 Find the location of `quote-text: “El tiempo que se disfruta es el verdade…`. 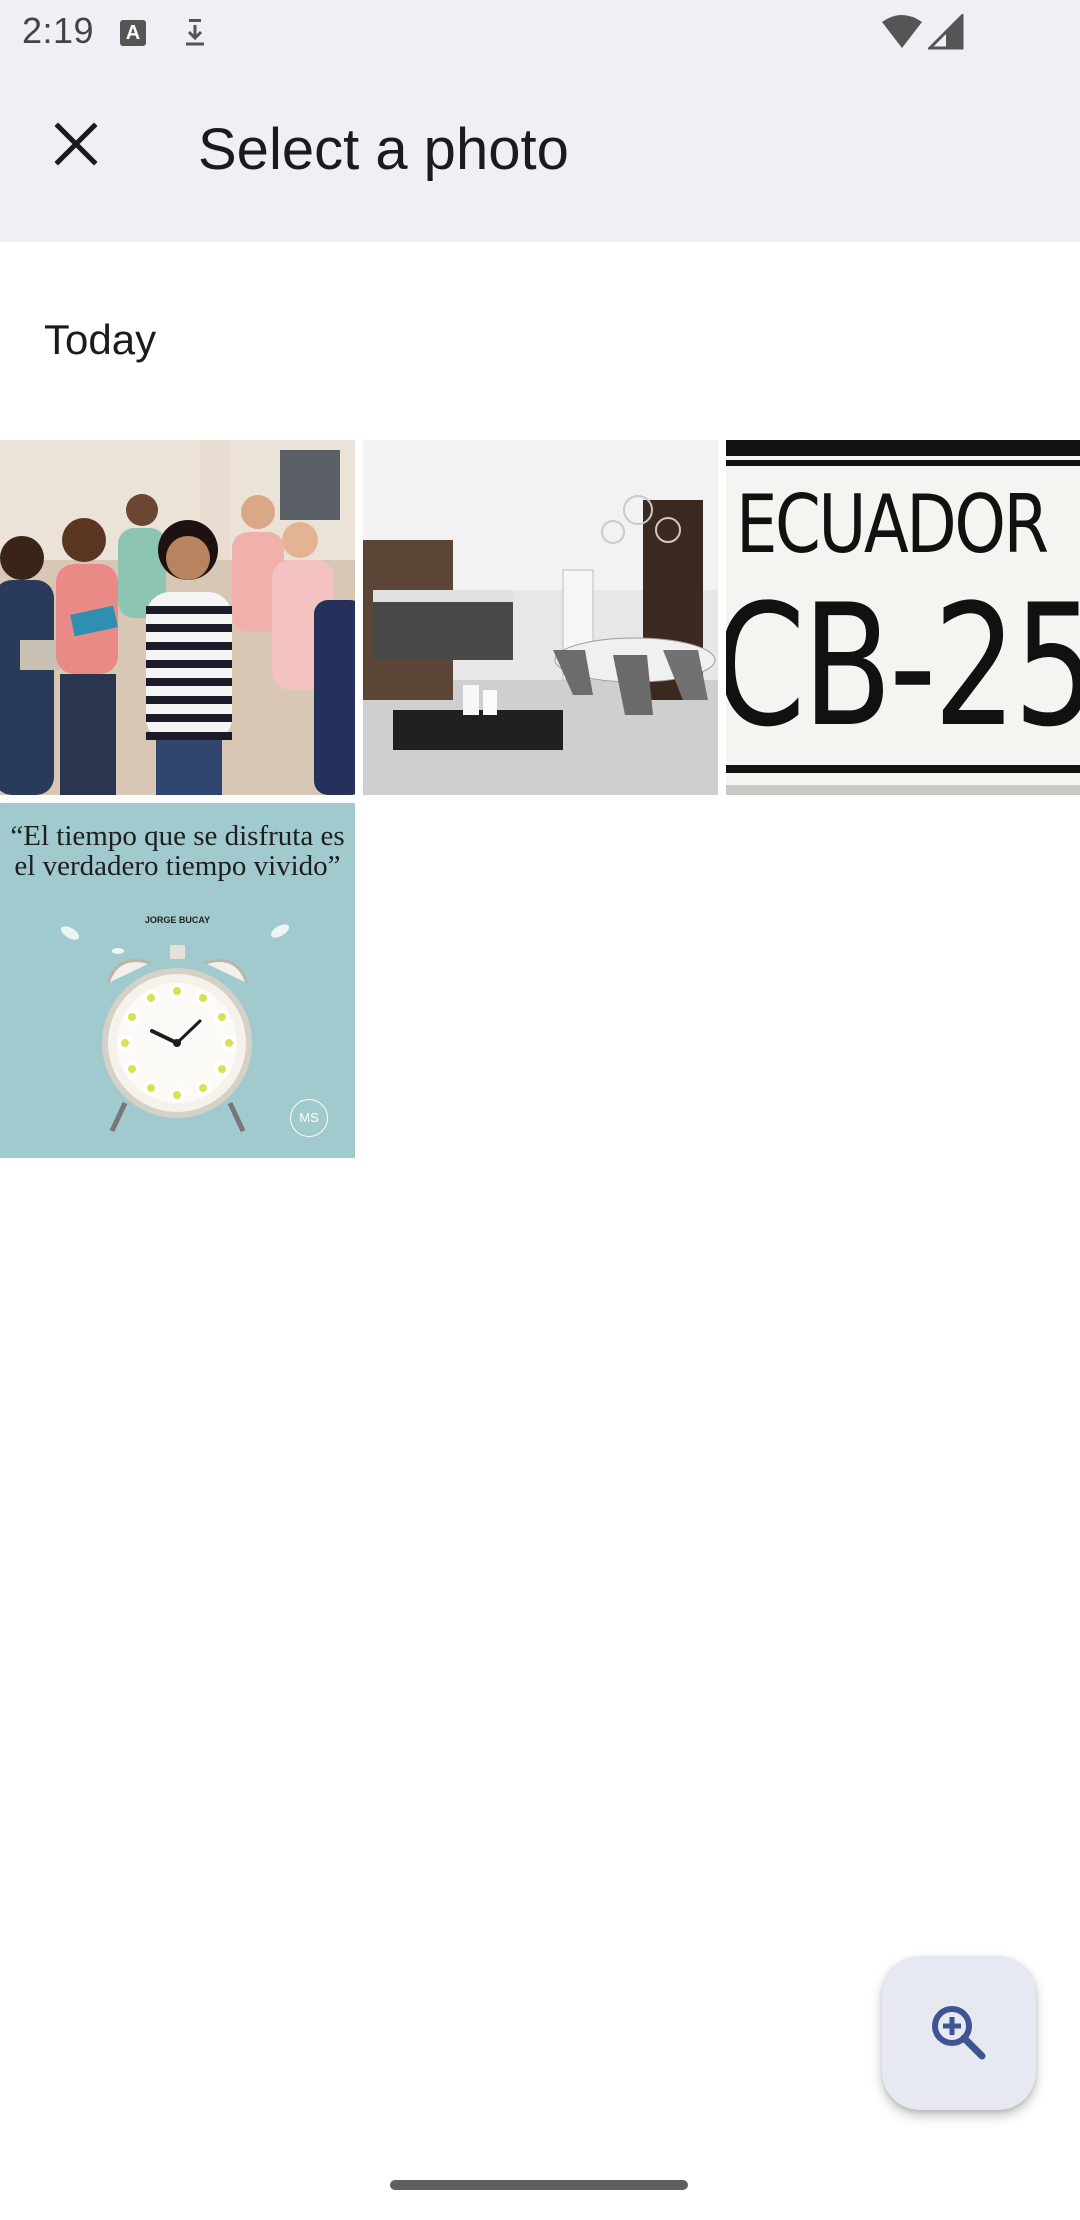

quote-text: “El tiempo que se disfruta es el verdade… is located at coordinates (177, 851).